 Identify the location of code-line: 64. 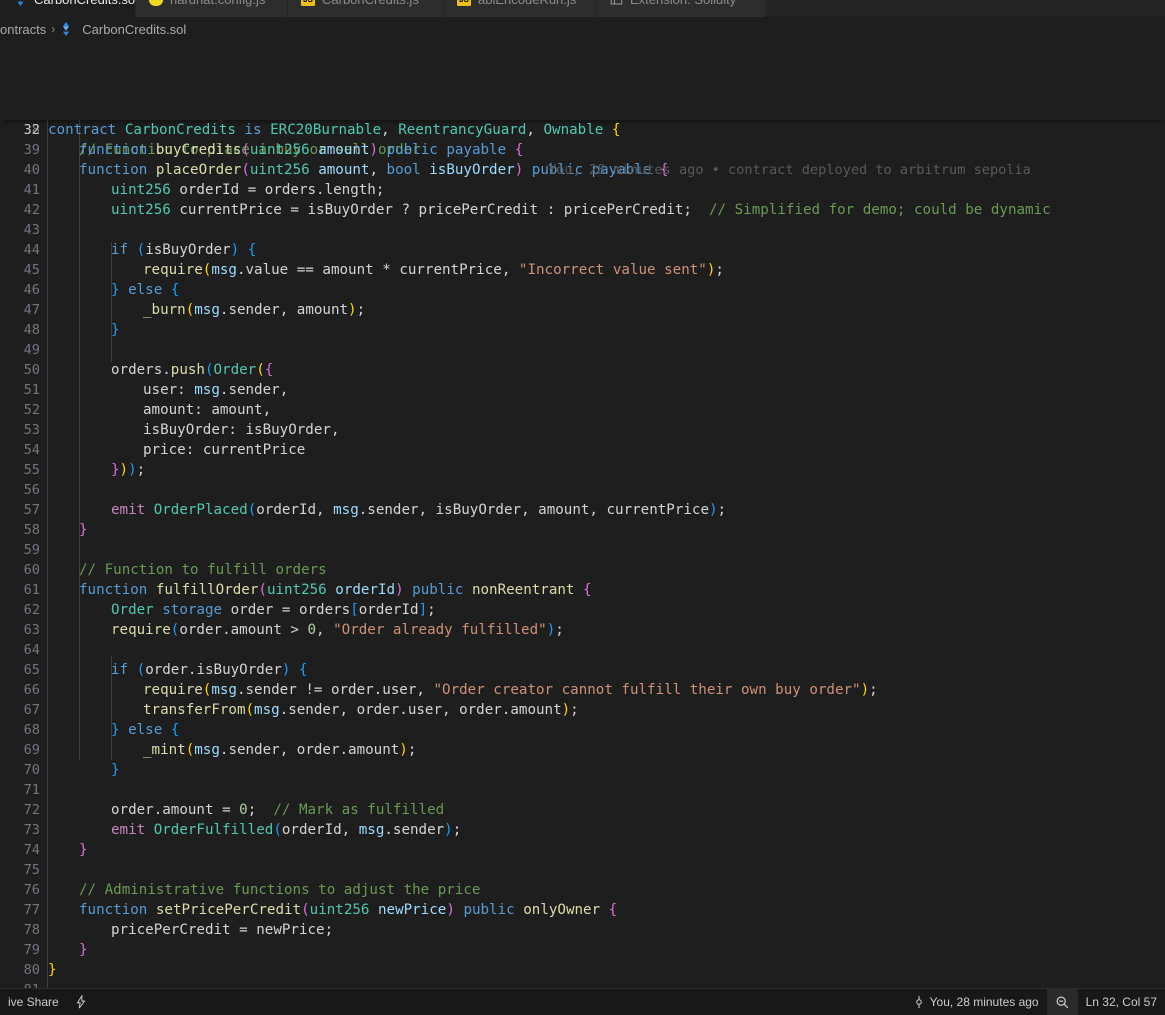
(31, 650).